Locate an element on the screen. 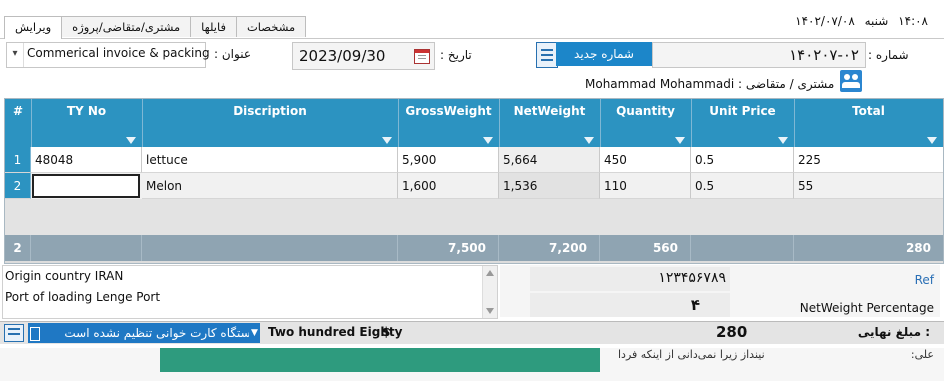 Image resolution: width=944 pixels, height=381 pixels. cell-total: 225 is located at coordinates (868, 160).